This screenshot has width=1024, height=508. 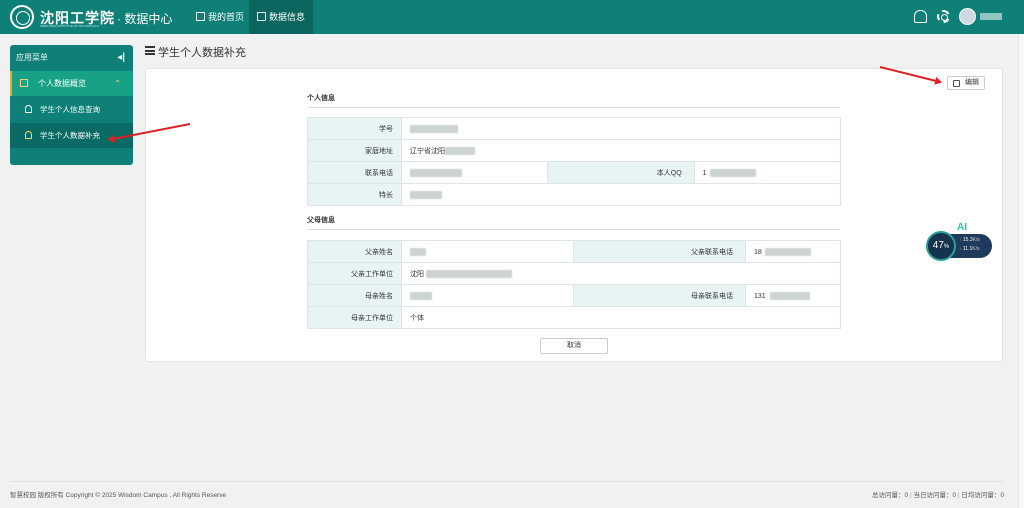 What do you see at coordinates (793, 251) in the screenshot?
I see `father-phone-value: 18` at bounding box center [793, 251].